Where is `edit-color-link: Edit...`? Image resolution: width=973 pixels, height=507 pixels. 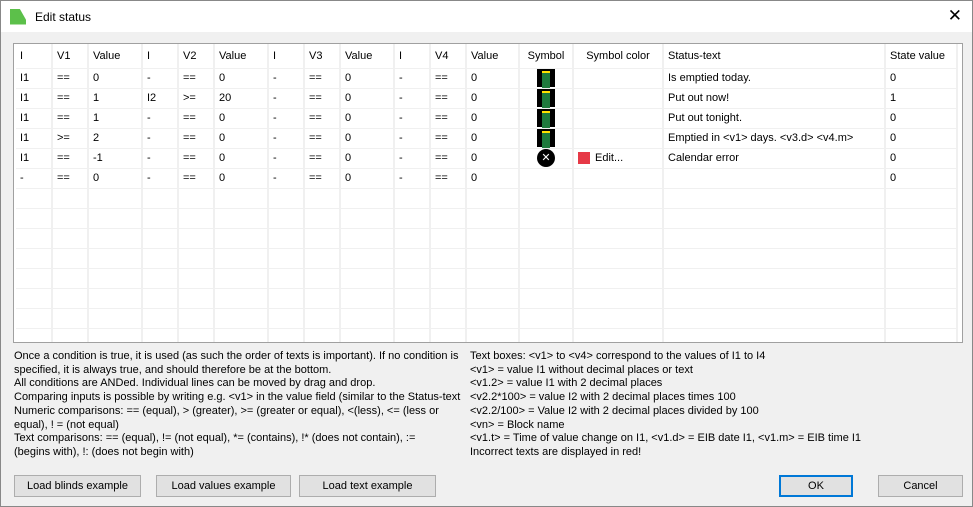
edit-color-link: Edit... is located at coordinates (609, 158).